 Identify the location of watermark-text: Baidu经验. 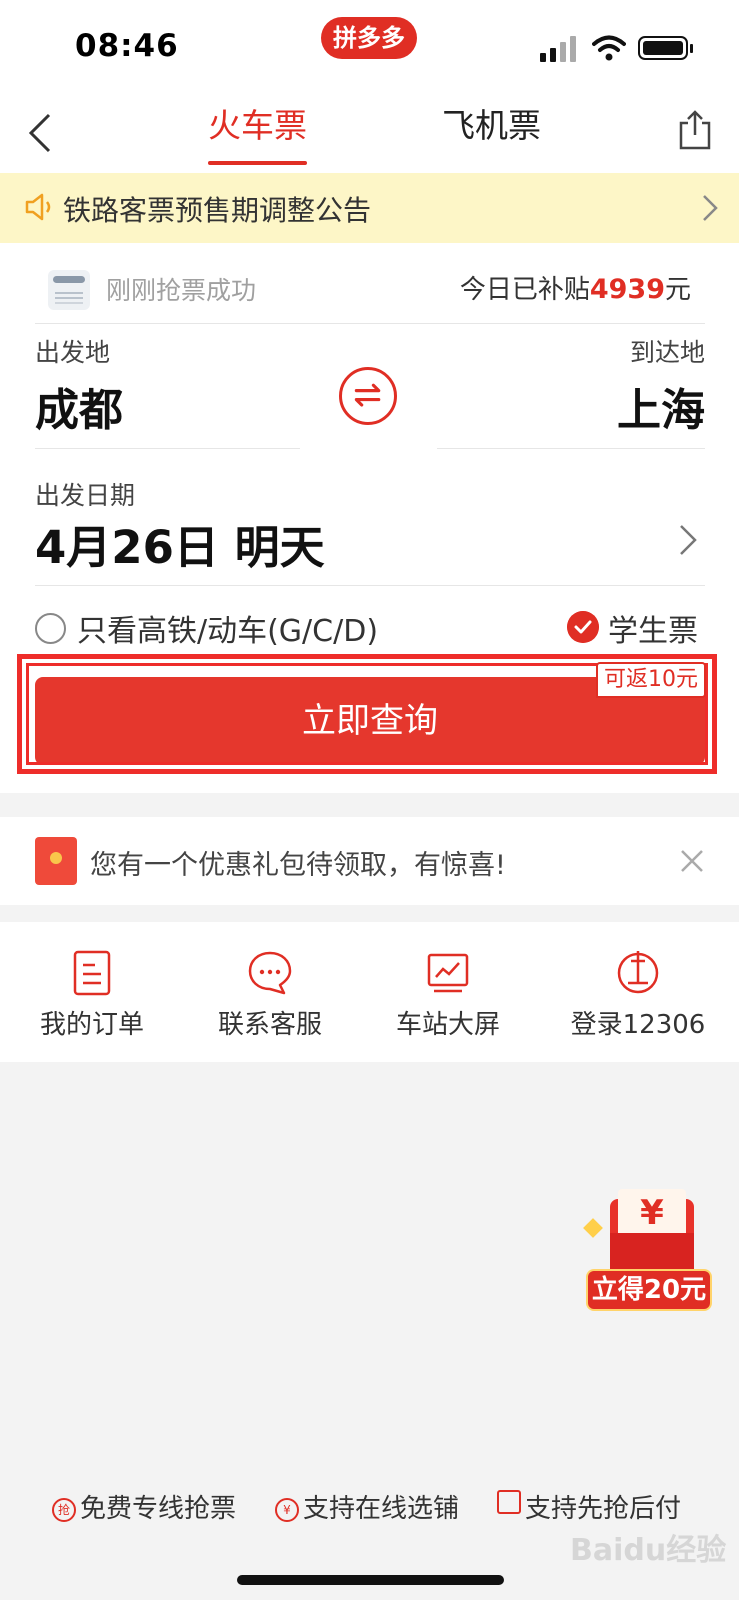
(648, 1550).